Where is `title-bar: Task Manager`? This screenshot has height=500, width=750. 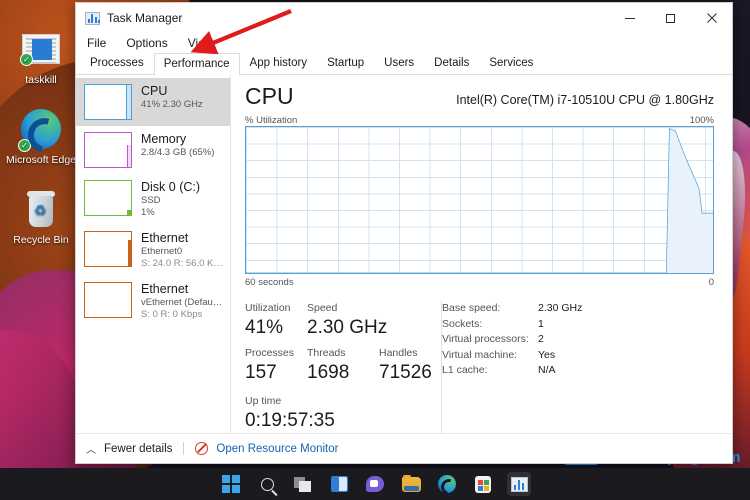
title-bar: Task Manager is located at coordinates (404, 18).